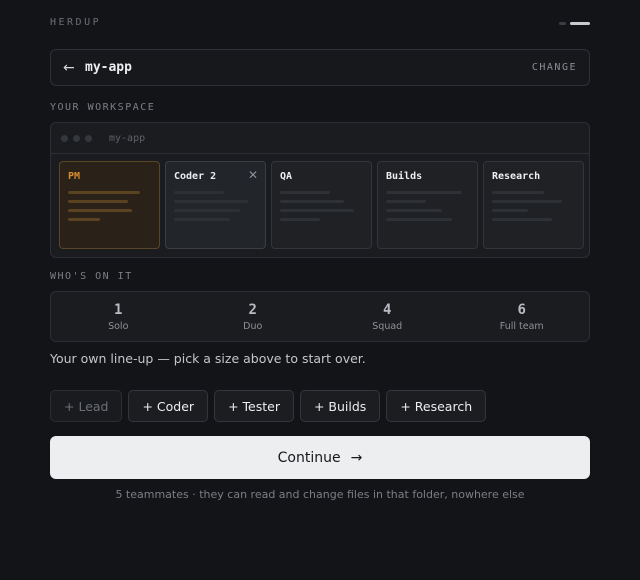  I want to click on pane-title: QA, so click(286, 176).